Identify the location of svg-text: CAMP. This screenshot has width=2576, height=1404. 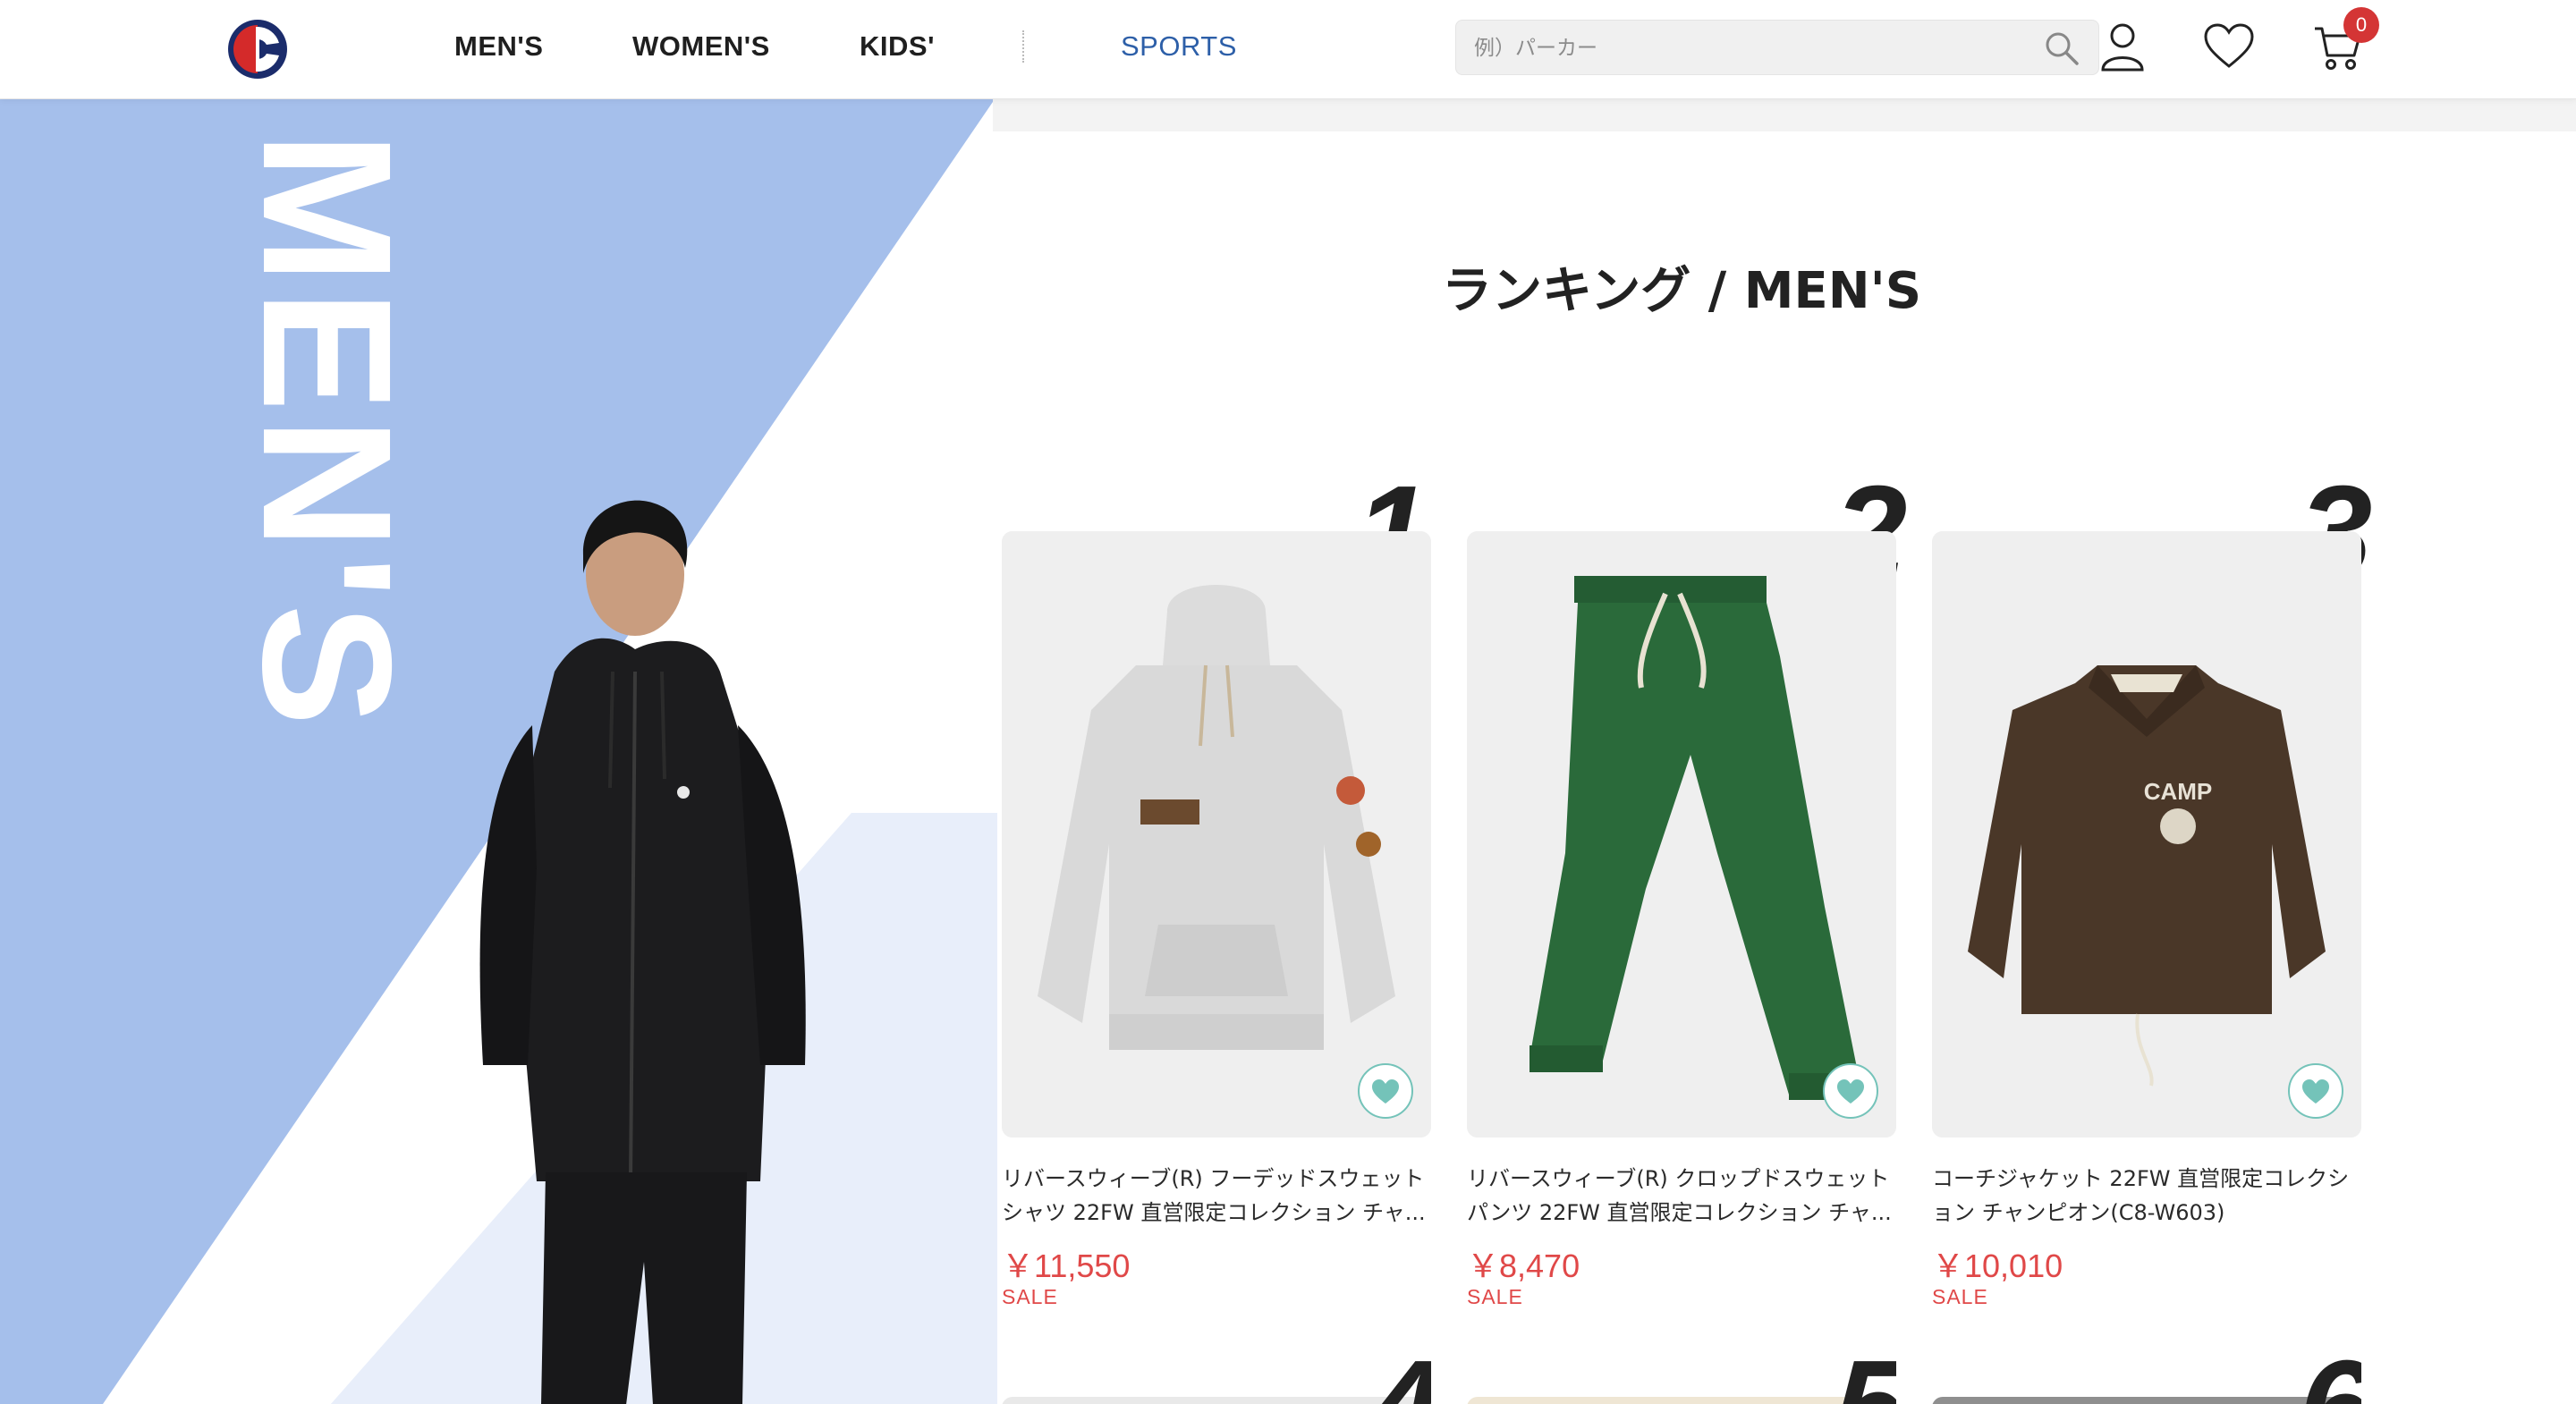
(2178, 792).